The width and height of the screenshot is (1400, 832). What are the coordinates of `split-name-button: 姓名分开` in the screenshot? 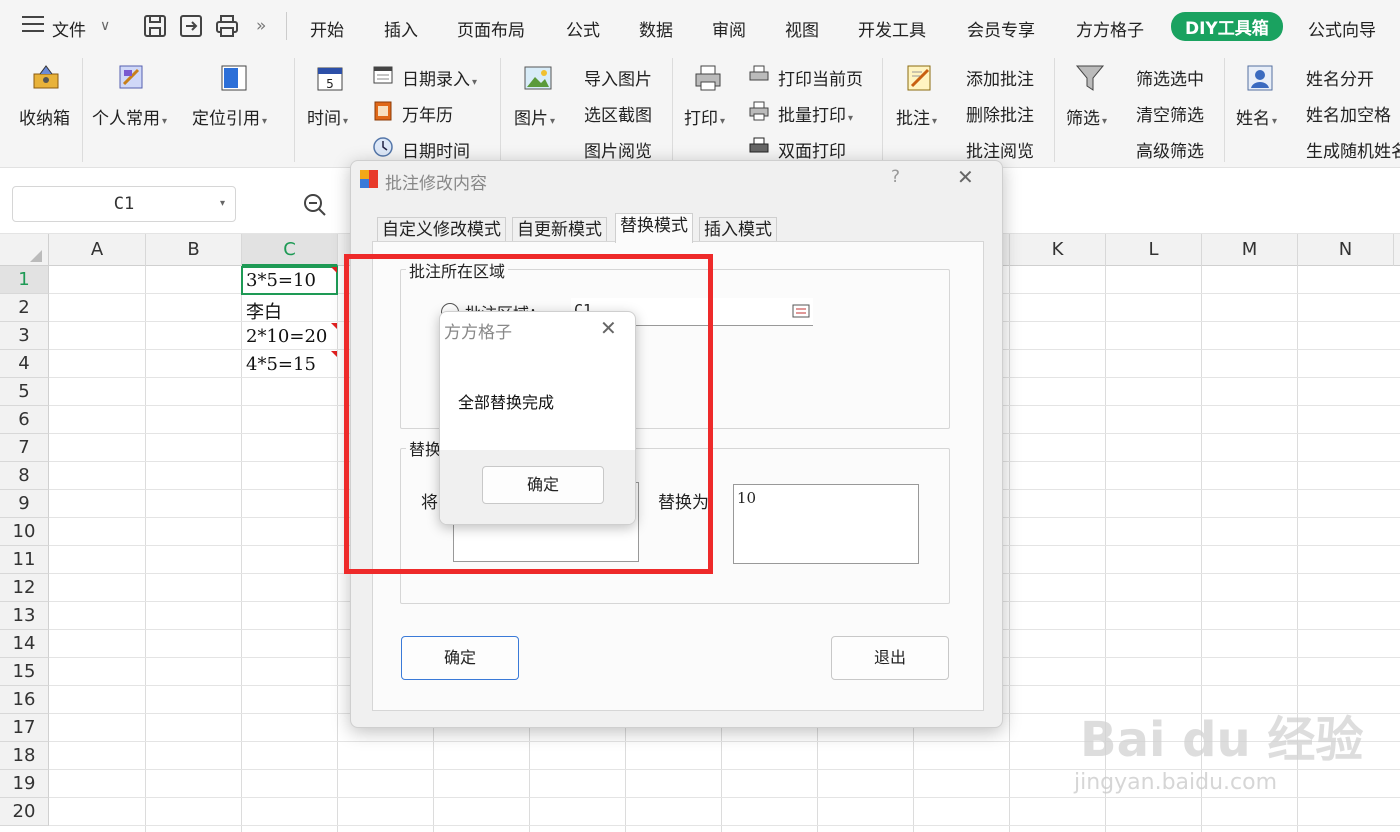 It's located at (1340, 77).